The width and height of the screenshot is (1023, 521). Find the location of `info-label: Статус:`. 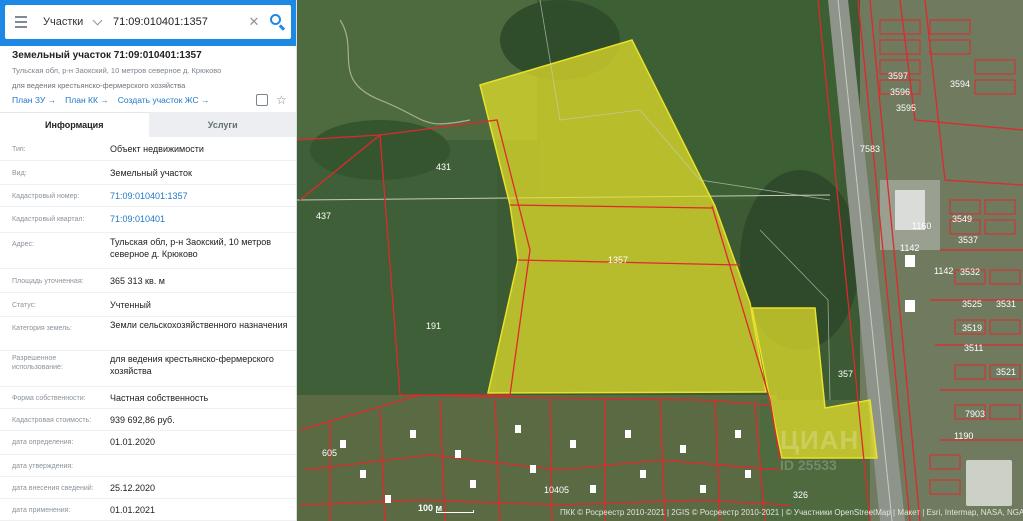

info-label: Статус: is located at coordinates (24, 305).